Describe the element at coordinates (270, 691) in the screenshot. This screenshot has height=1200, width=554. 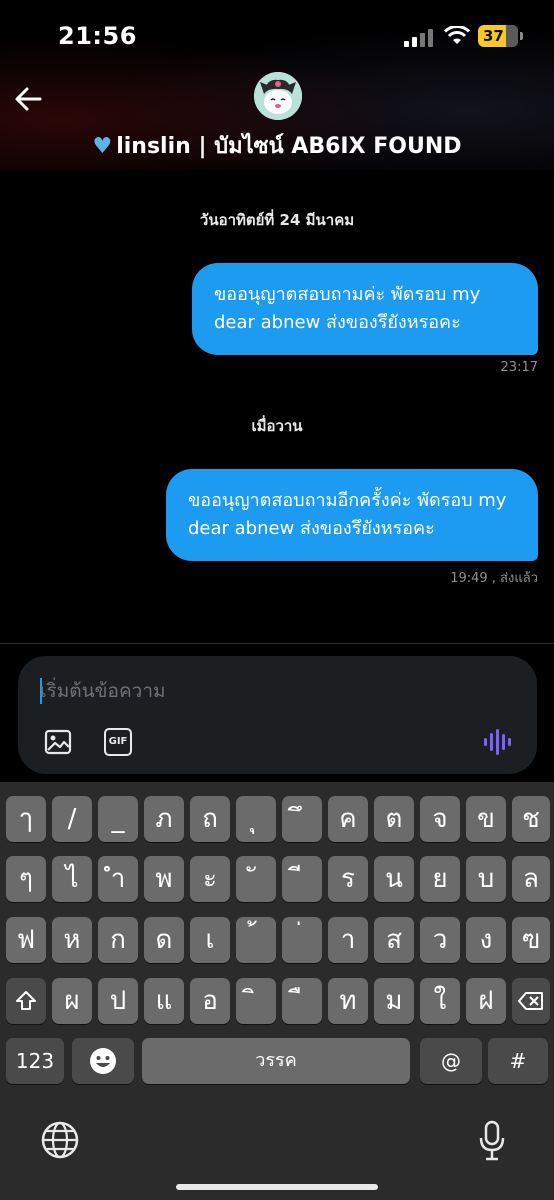
I see `message-input: เริ่มต้นข้อความ` at that location.